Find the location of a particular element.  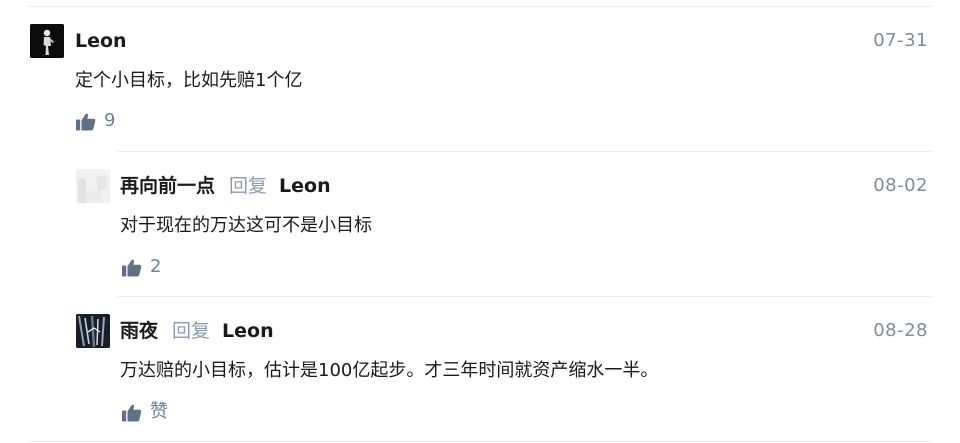

top-divider is located at coordinates (480, 6).